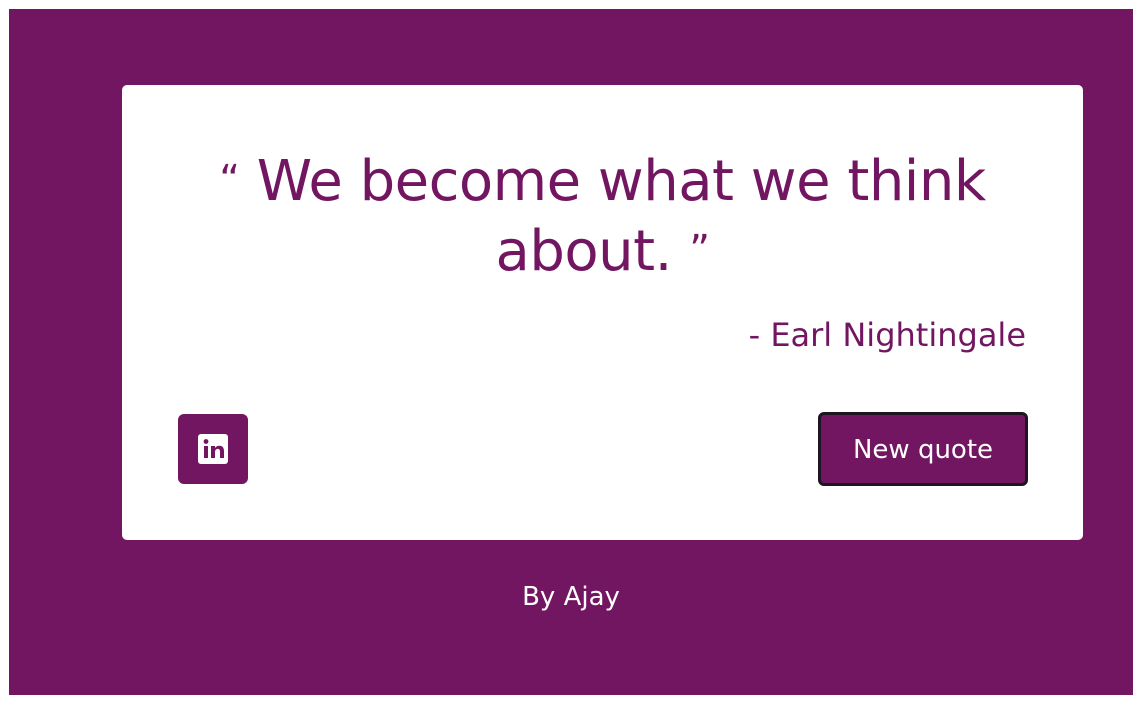 The width and height of the screenshot is (1142, 704). I want to click on linkedin-share-button, so click(213, 449).